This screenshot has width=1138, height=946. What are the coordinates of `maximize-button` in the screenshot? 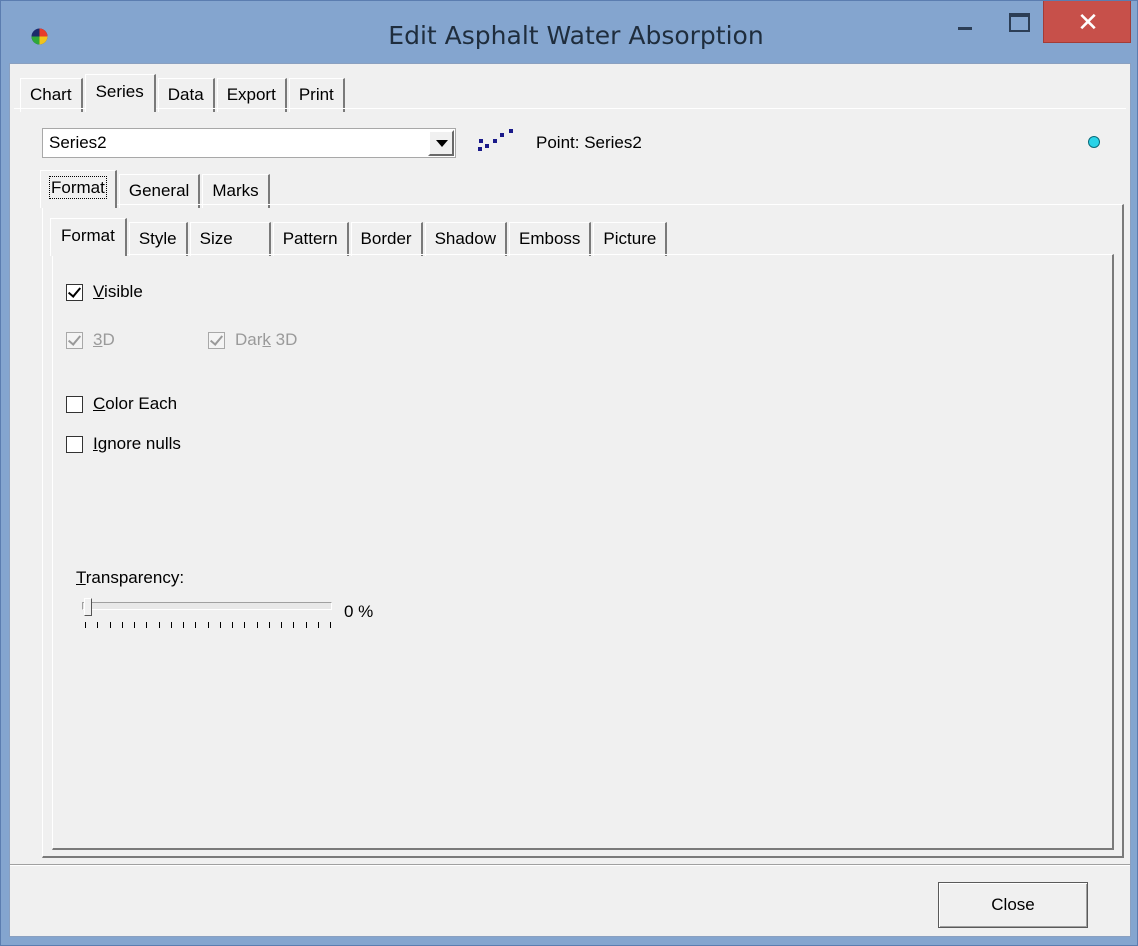 It's located at (1018, 22).